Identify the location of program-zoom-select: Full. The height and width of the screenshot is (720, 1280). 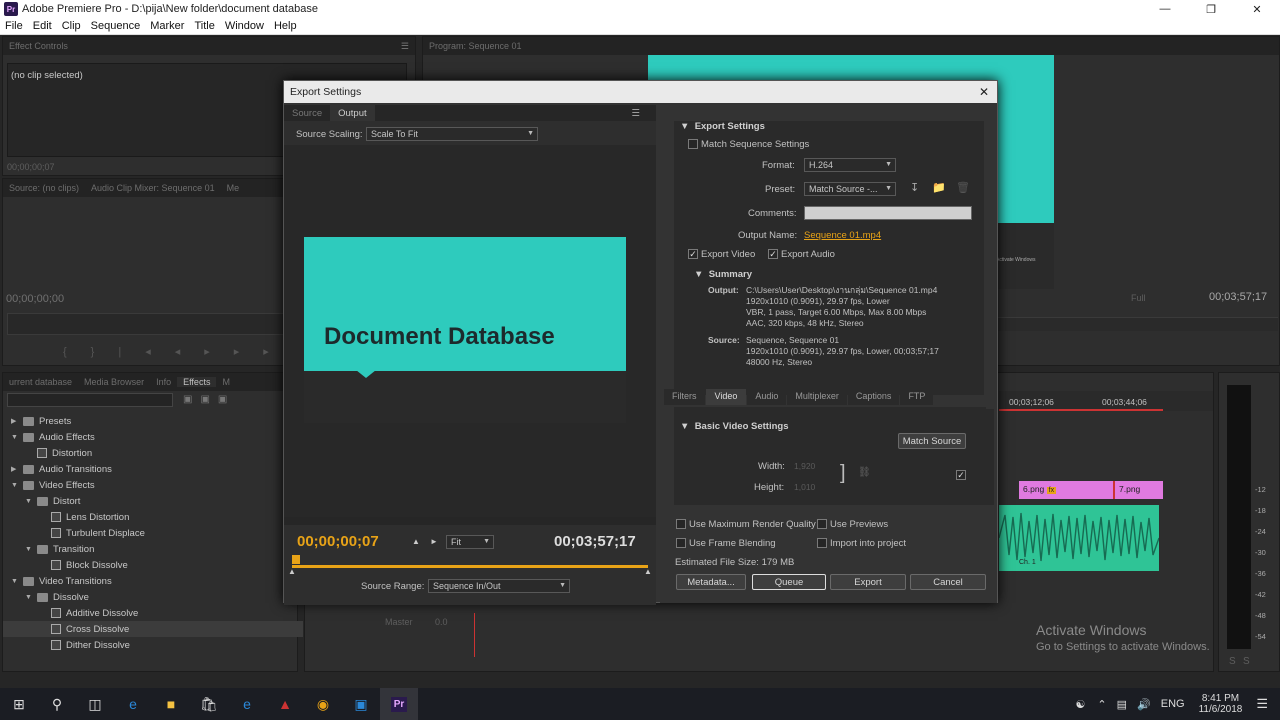
(1138, 298).